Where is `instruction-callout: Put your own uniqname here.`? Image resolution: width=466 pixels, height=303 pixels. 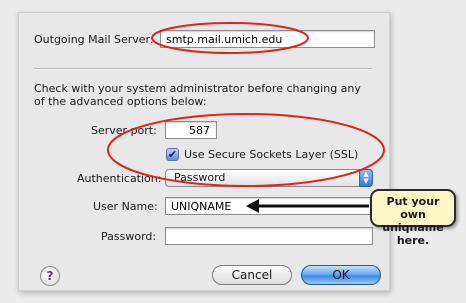
instruction-callout: Put your own uniqname here. is located at coordinates (413, 218).